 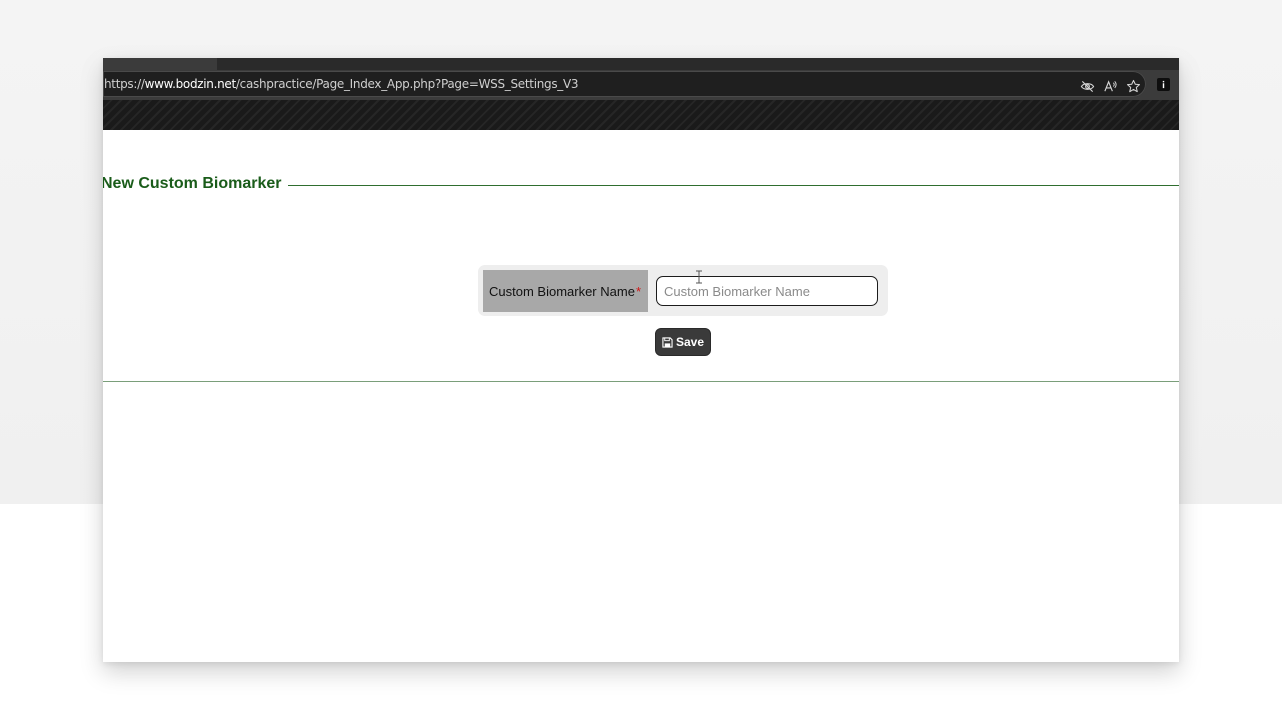 What do you see at coordinates (160, 64) in the screenshot?
I see `active-tab` at bounding box center [160, 64].